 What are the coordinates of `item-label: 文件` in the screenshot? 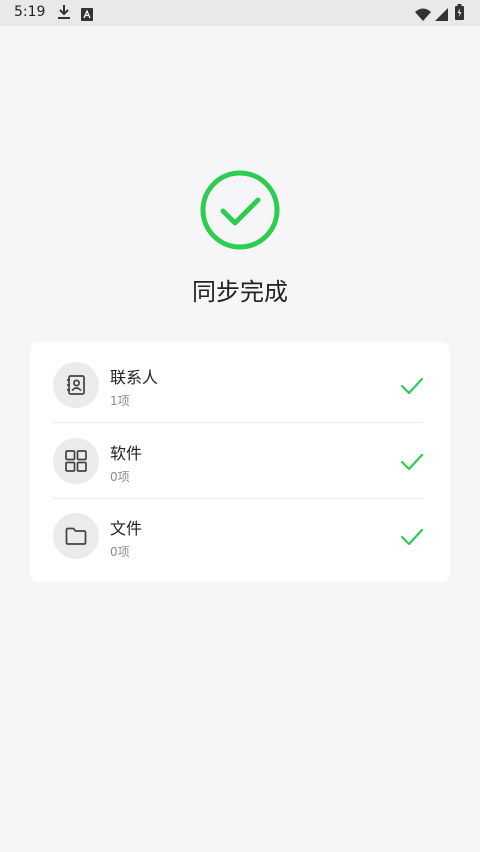 It's located at (126, 528).